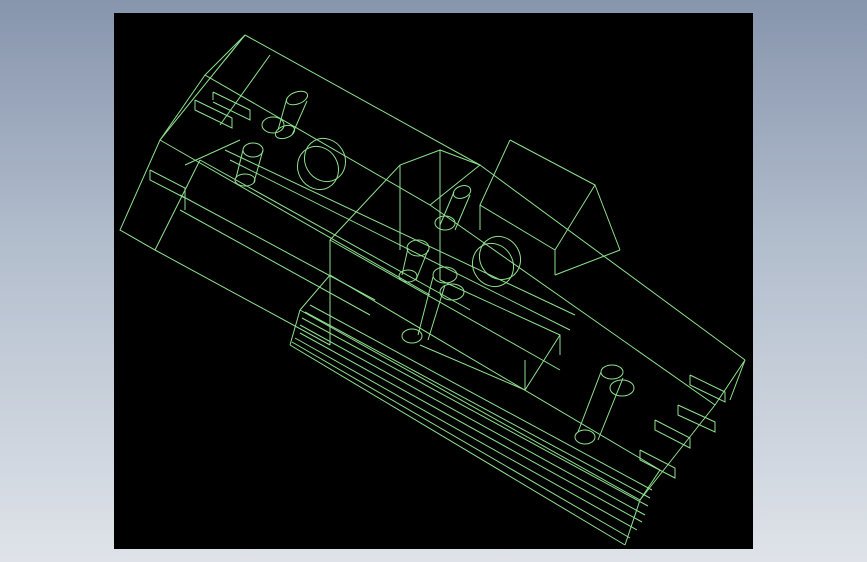 The width and height of the screenshot is (867, 562). Describe the element at coordinates (285, 115) in the screenshot. I see `cylinder-top-left` at that location.